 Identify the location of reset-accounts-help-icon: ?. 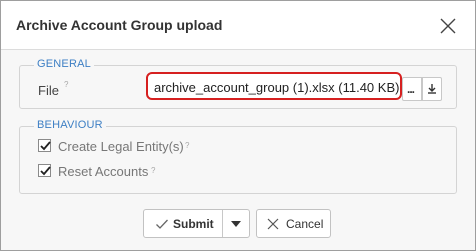
(153, 170).